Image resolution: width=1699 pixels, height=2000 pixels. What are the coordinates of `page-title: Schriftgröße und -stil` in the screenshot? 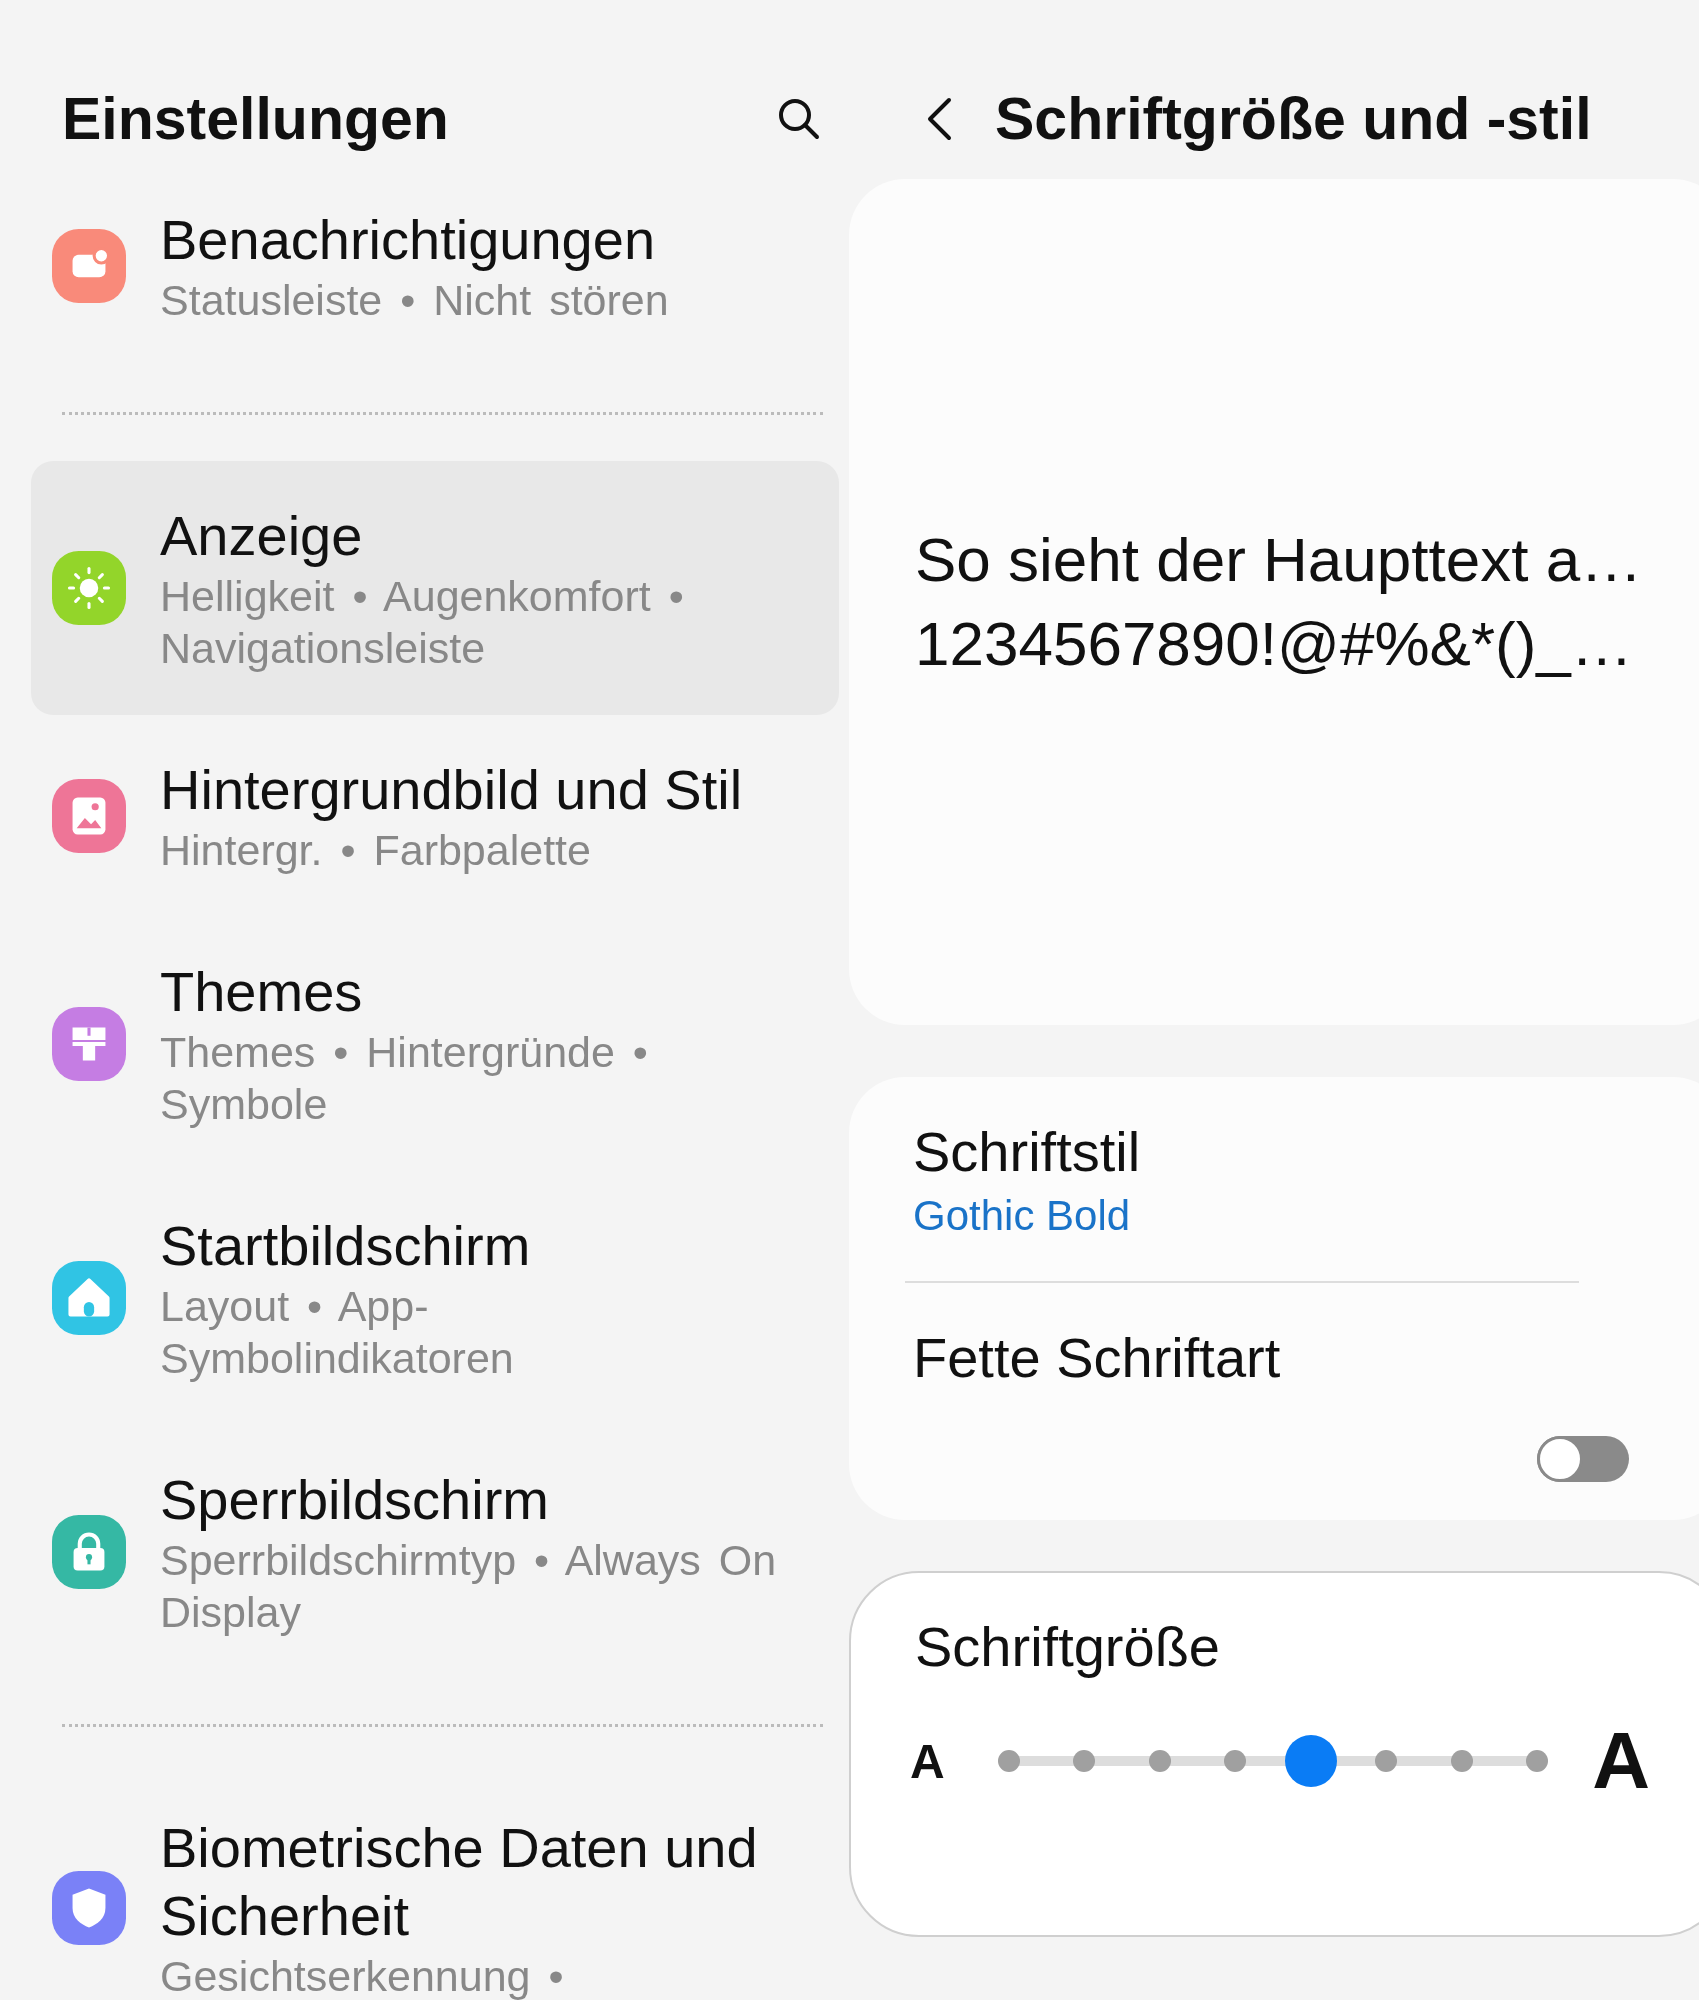 It's located at (1293, 118).